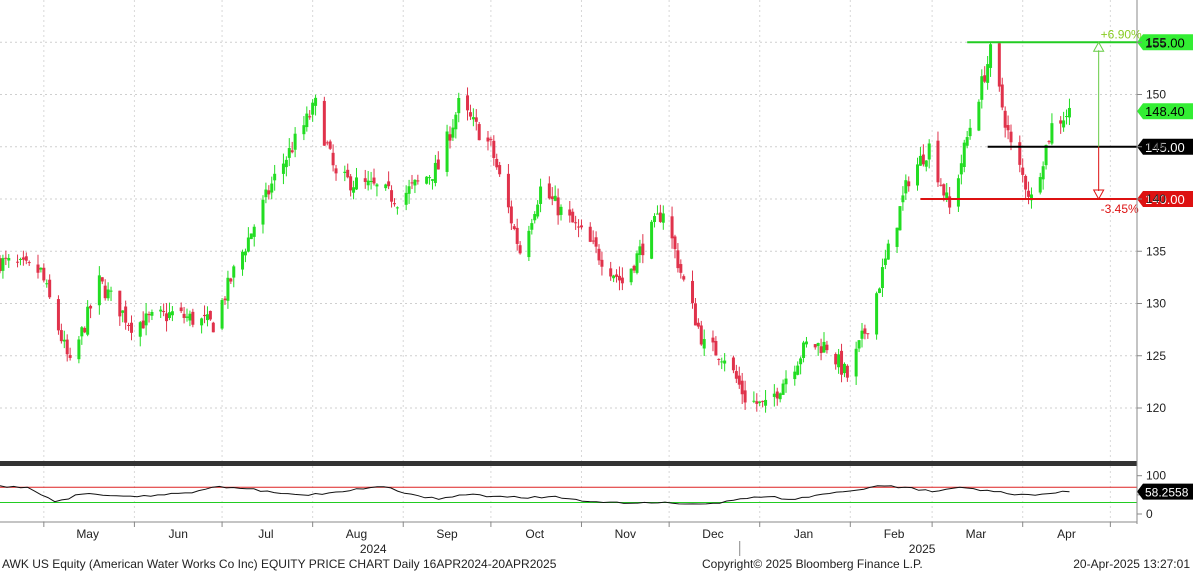 The height and width of the screenshot is (575, 1193). What do you see at coordinates (1149, 514) in the screenshot?
I see `rsi-y-tick-label: 0` at bounding box center [1149, 514].